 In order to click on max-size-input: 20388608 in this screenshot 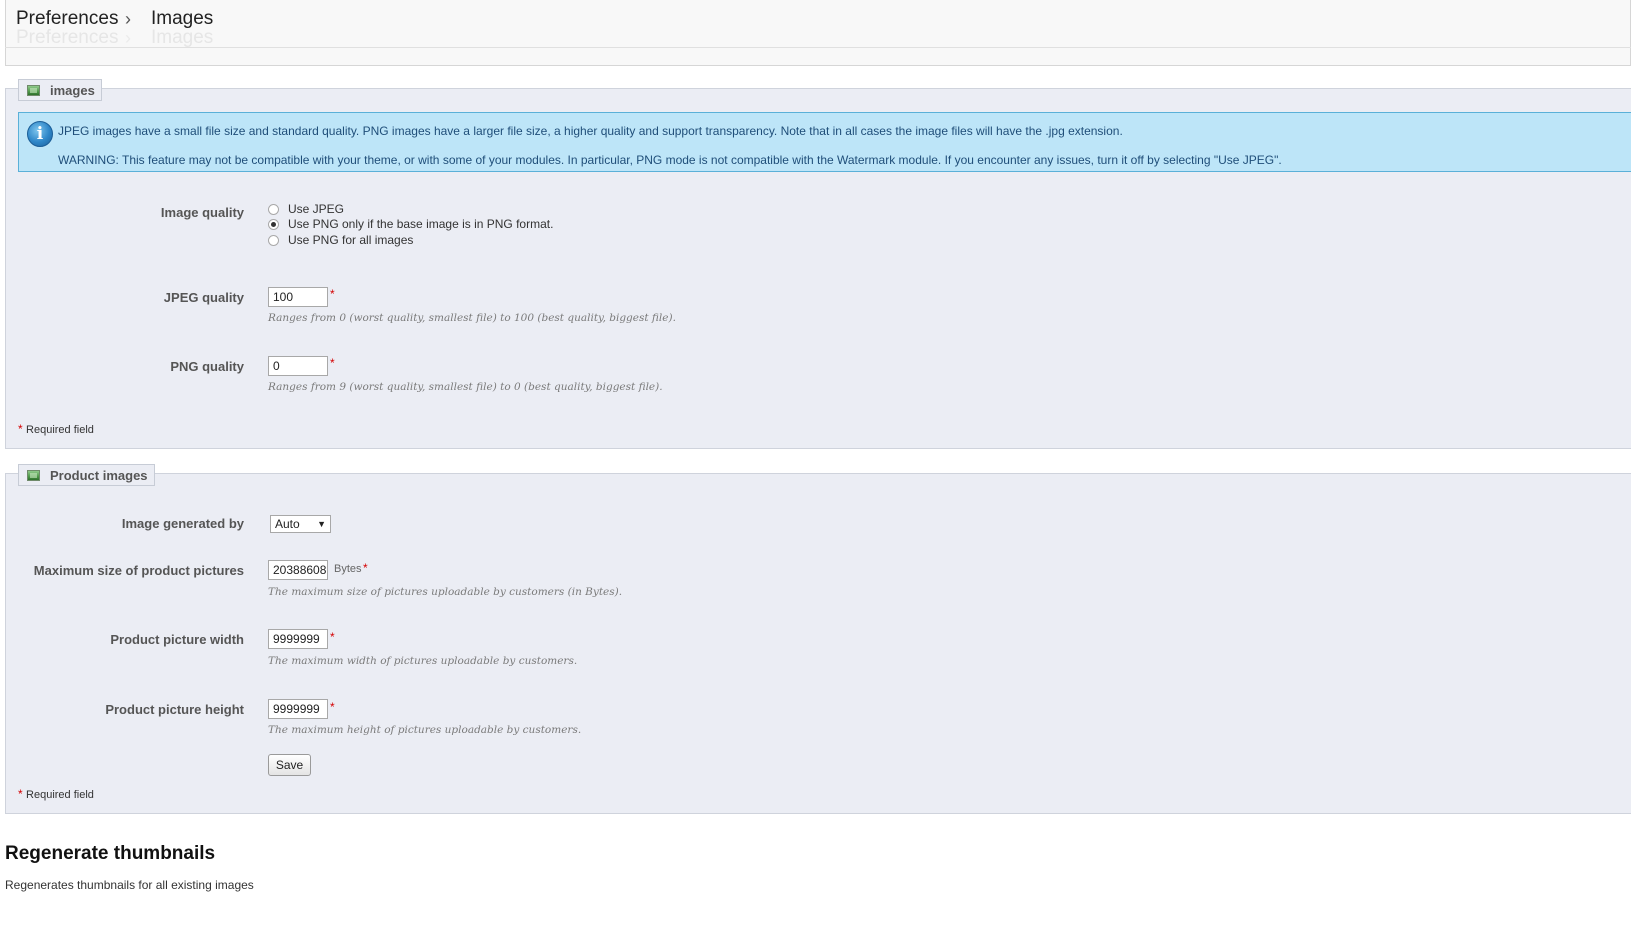, I will do `click(298, 570)`.